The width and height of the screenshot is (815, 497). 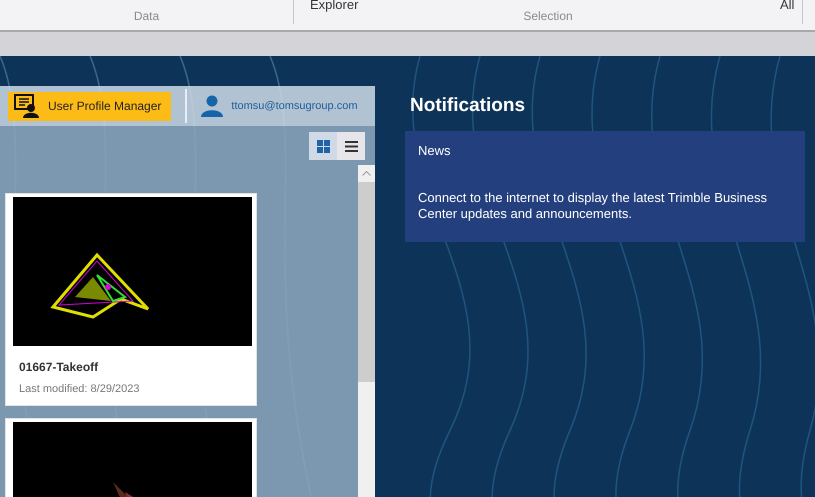 What do you see at coordinates (146, 16) in the screenshot?
I see `ribbon-group-label: Data` at bounding box center [146, 16].